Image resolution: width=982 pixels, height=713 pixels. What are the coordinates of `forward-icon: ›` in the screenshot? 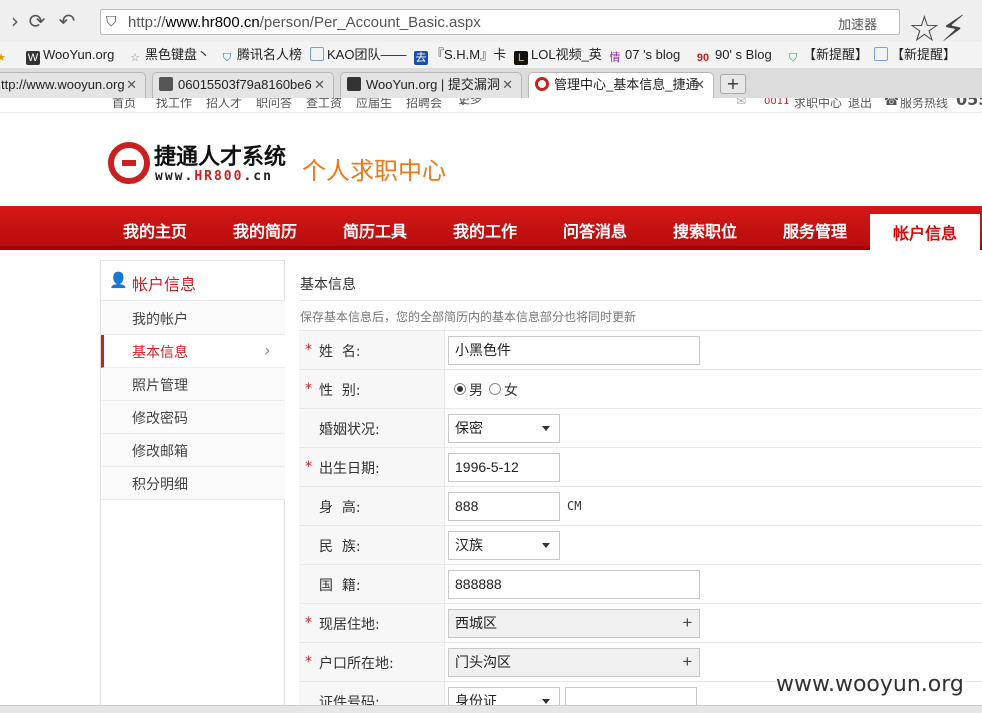 It's located at (15, 21).